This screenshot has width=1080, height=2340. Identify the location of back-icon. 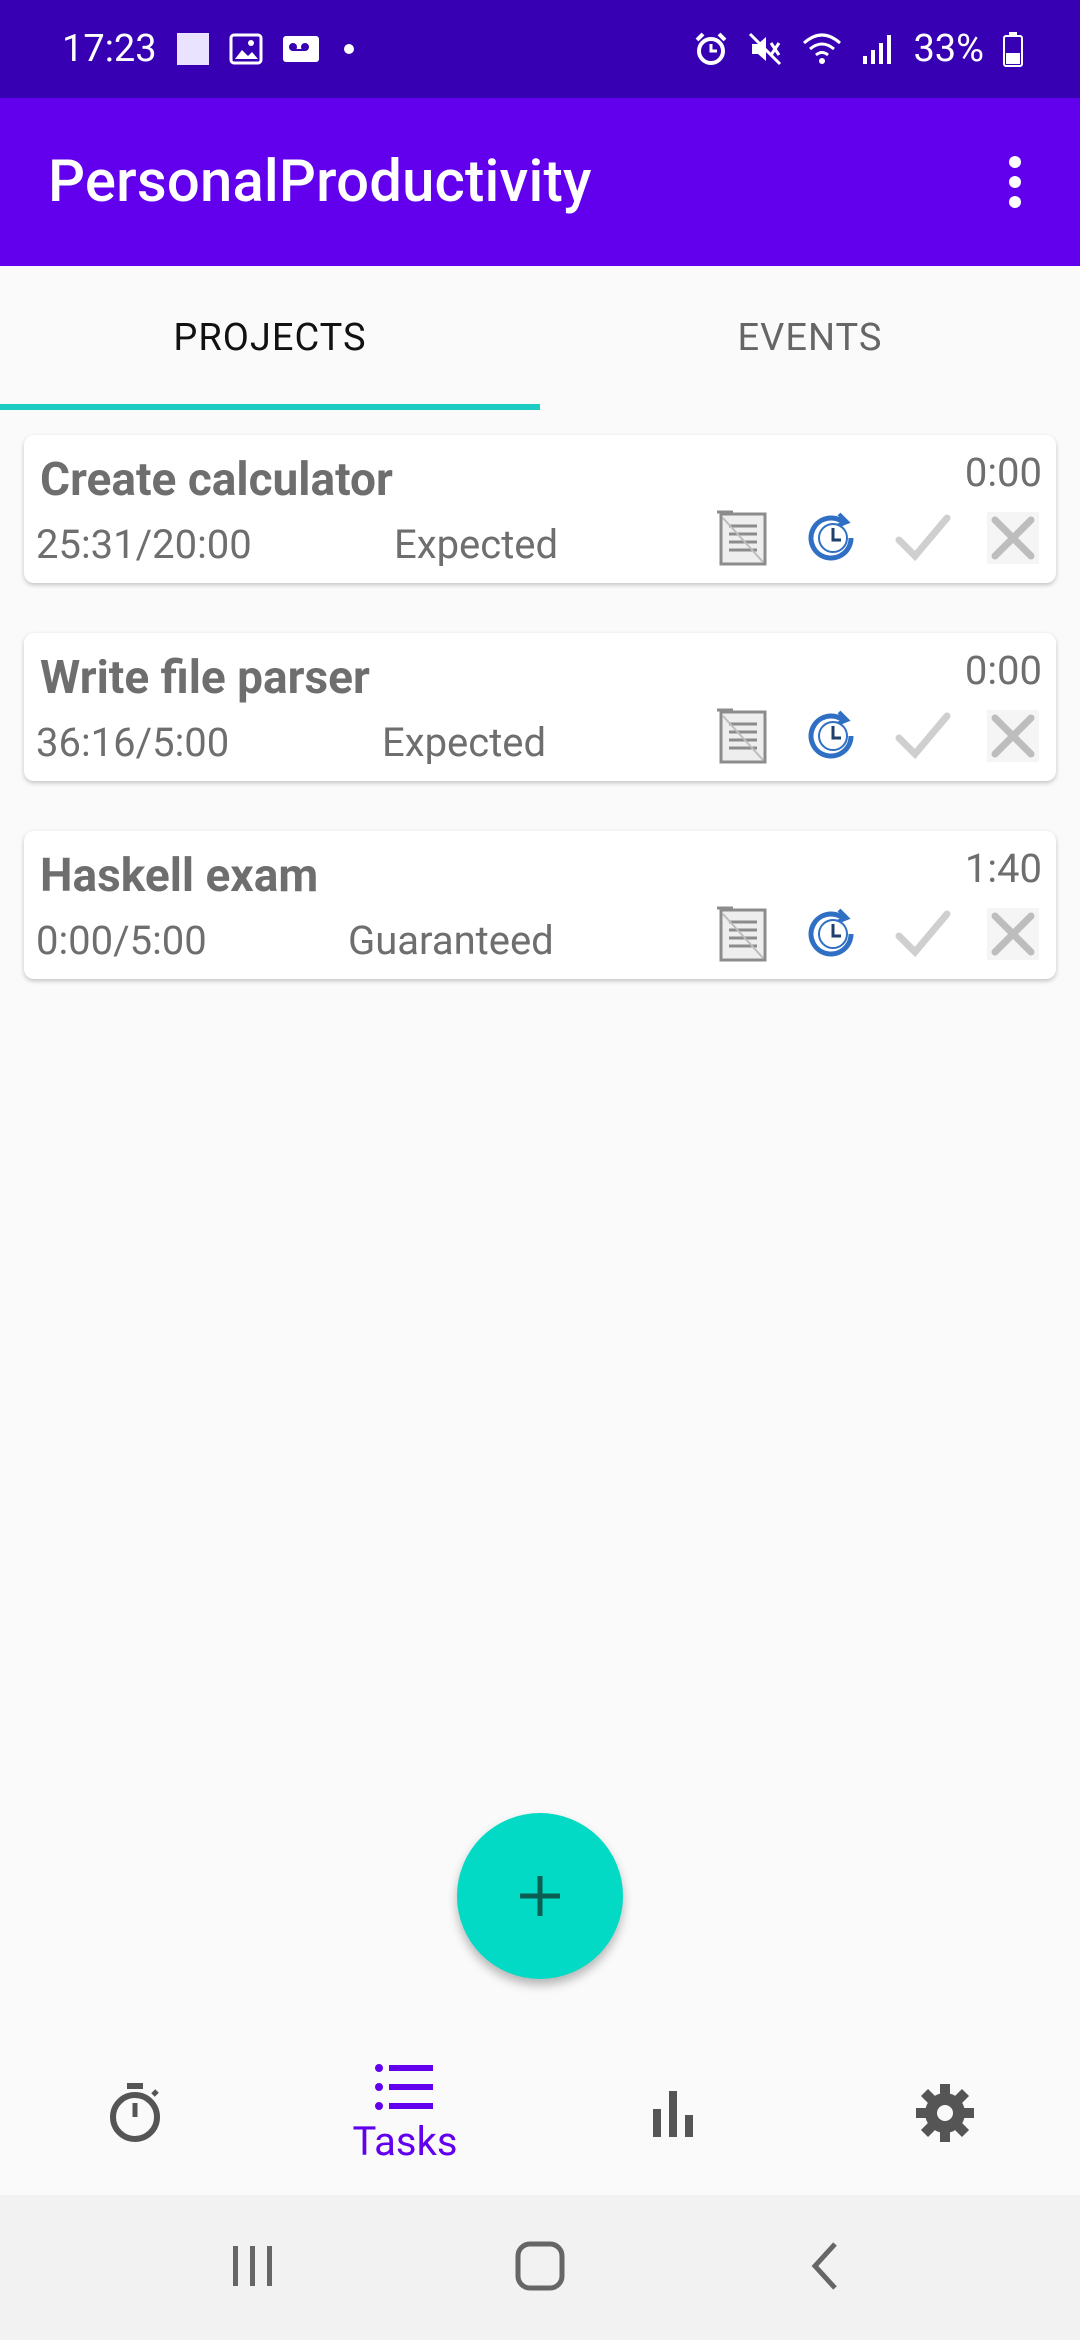
(824, 2265).